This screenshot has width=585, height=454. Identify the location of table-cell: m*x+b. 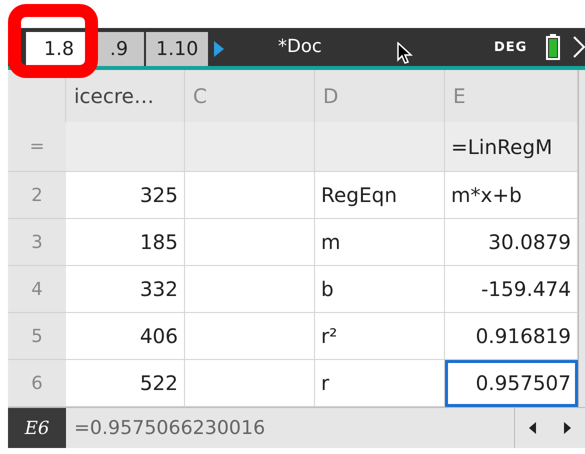
(511, 196).